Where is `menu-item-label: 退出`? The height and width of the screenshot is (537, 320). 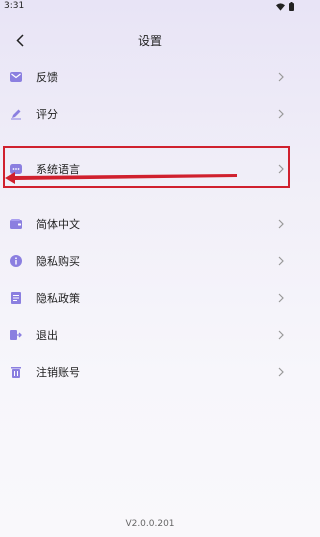
menu-item-label: 退出 is located at coordinates (47, 335).